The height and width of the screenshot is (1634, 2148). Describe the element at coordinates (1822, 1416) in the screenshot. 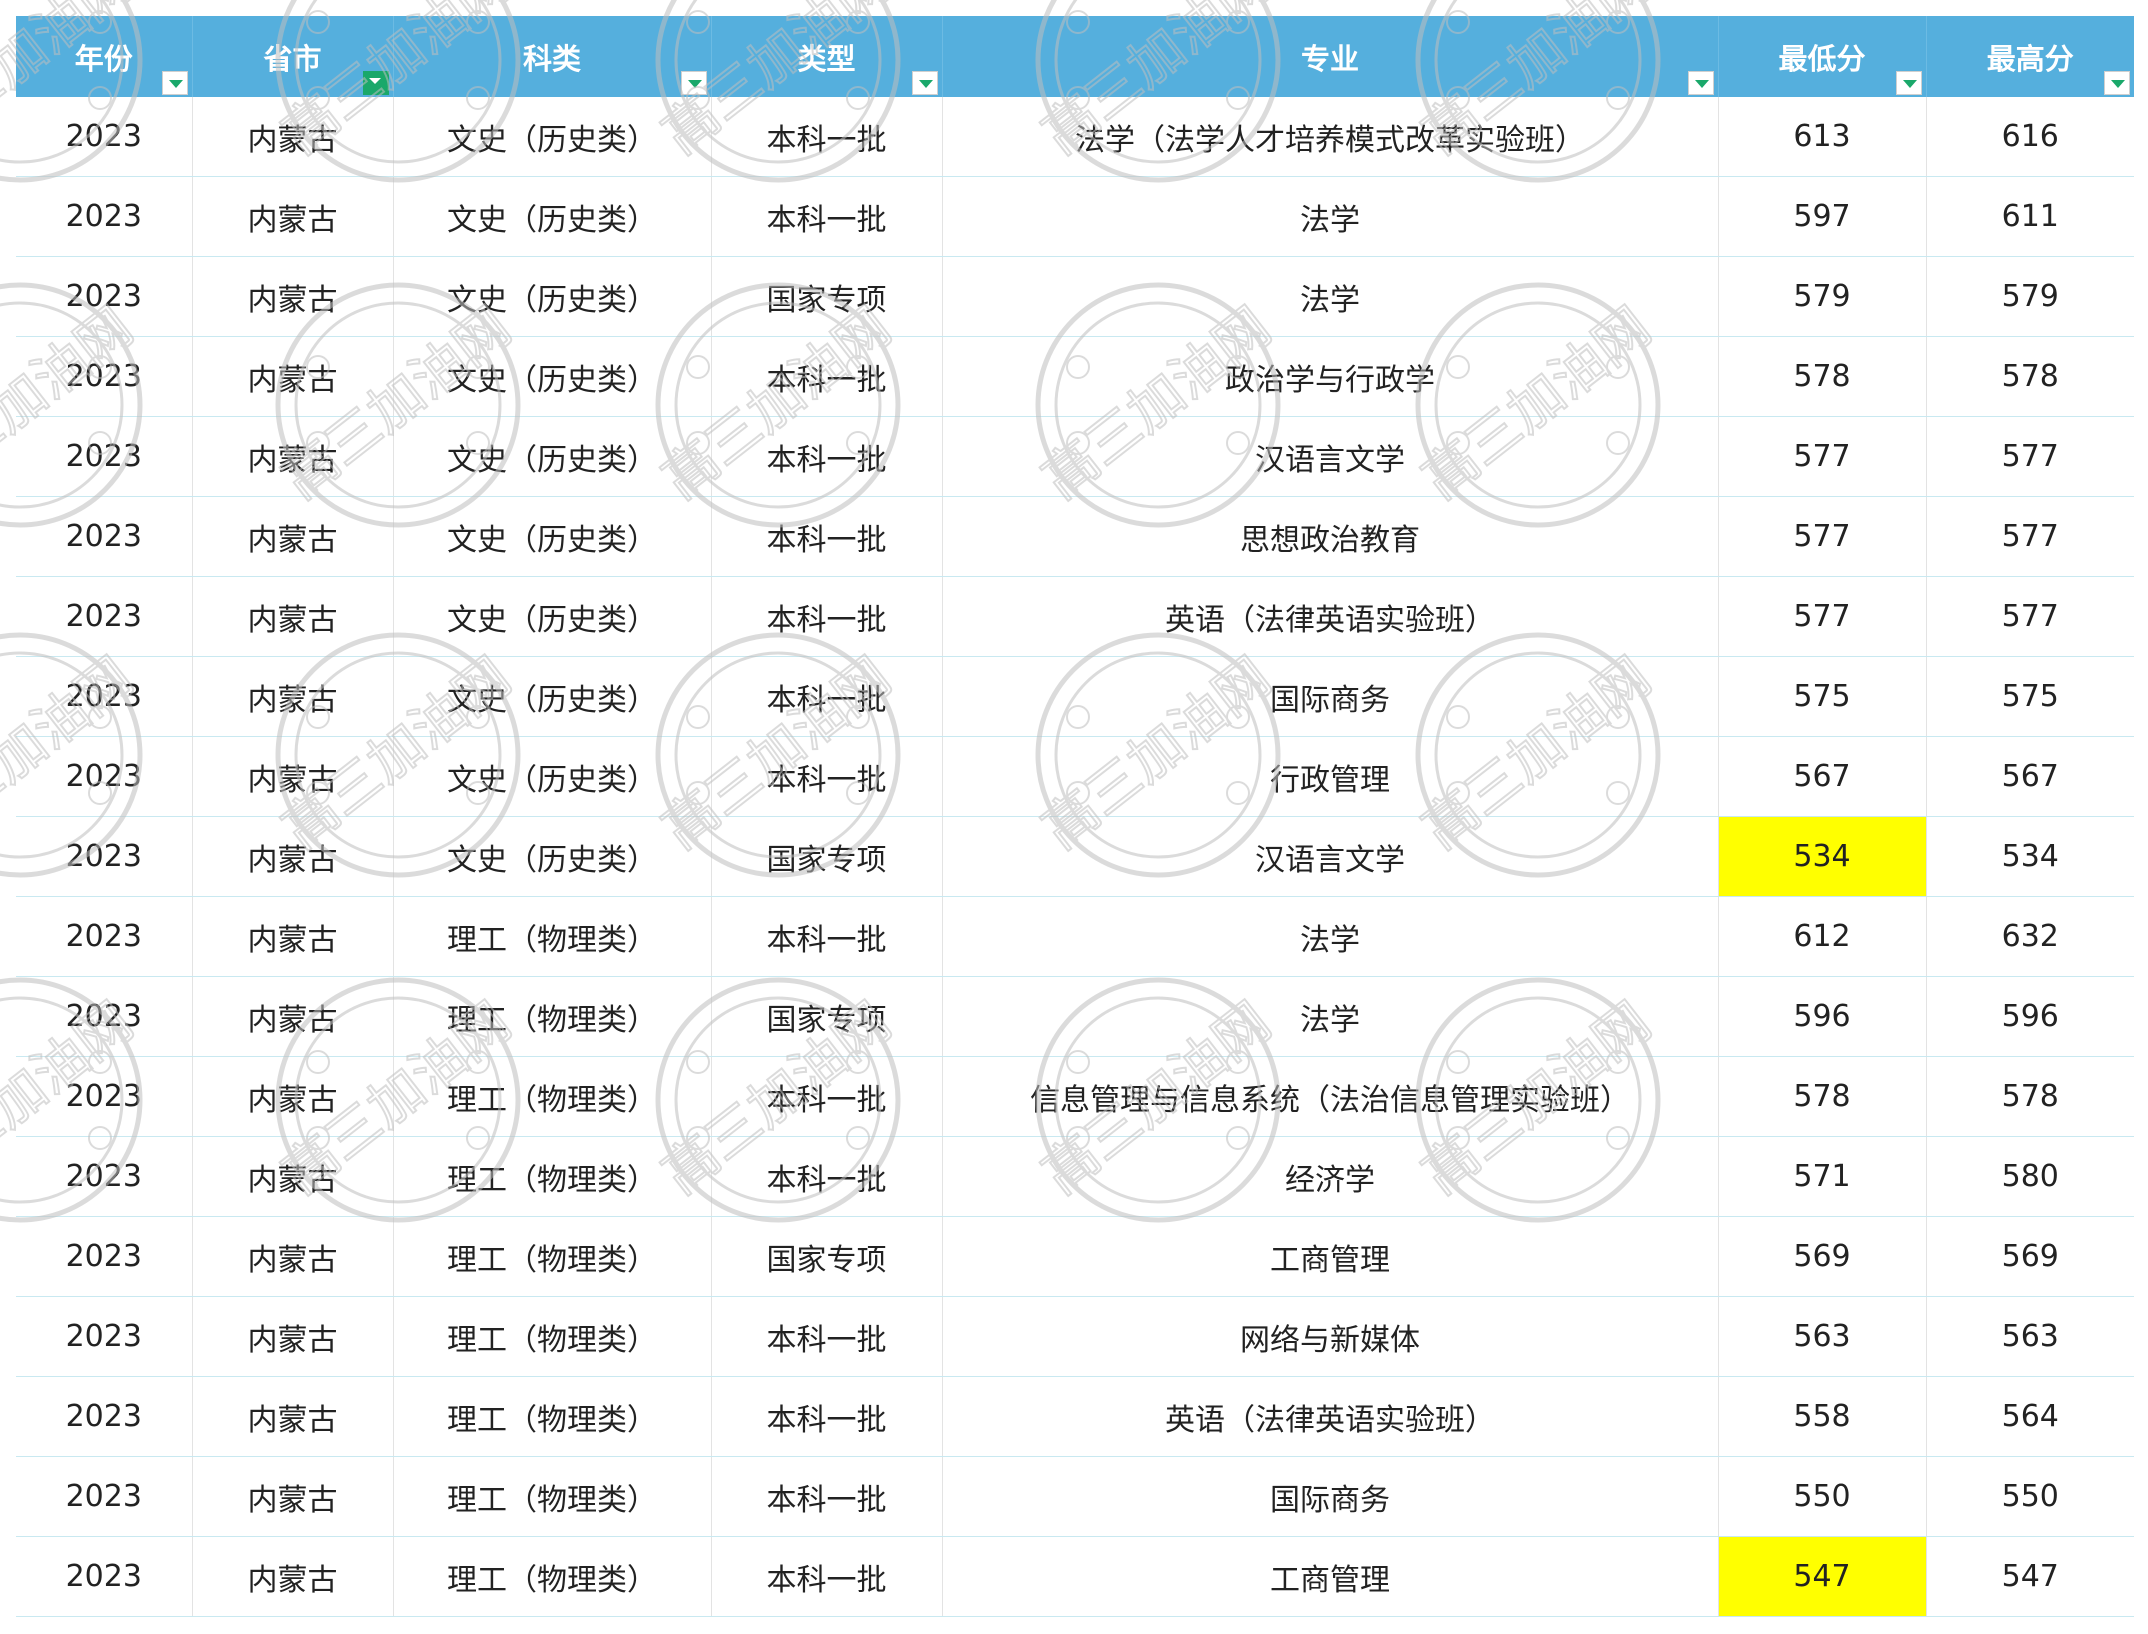

I see `min-score-cell: 558` at that location.